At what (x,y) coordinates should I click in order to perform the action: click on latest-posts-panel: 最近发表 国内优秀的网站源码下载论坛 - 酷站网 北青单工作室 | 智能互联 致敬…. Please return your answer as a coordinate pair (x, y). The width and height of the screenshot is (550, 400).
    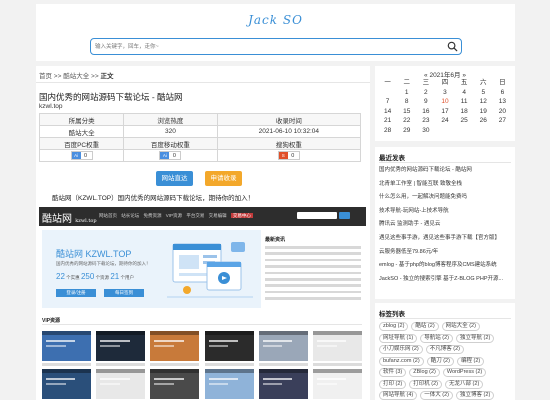
    Looking at the image, I should click on (445, 223).